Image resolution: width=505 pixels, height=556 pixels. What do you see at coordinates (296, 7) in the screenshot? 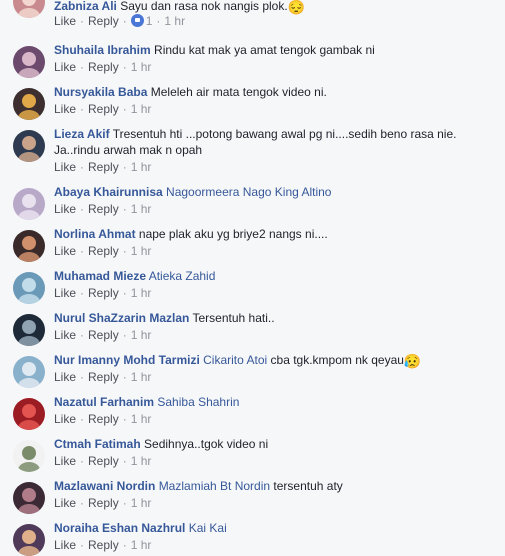
I see `emoji-icon: 😔` at bounding box center [296, 7].